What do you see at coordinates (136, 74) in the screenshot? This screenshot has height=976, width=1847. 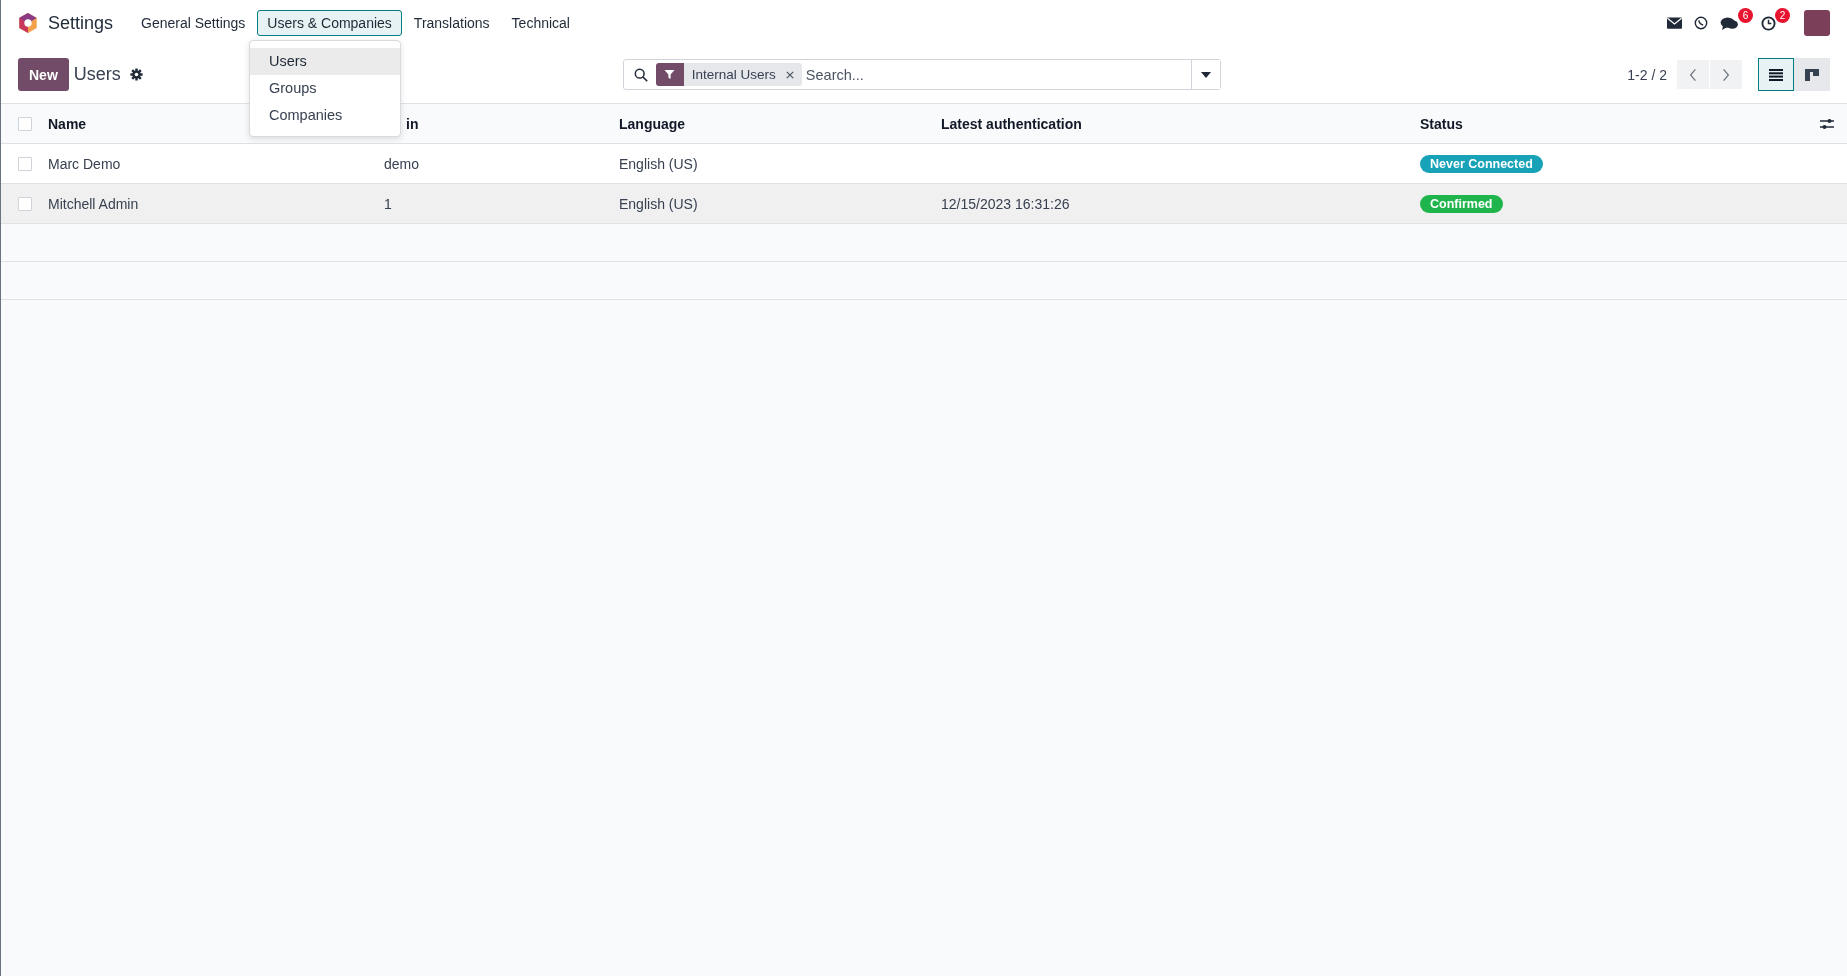 I see `settings-icon` at bounding box center [136, 74].